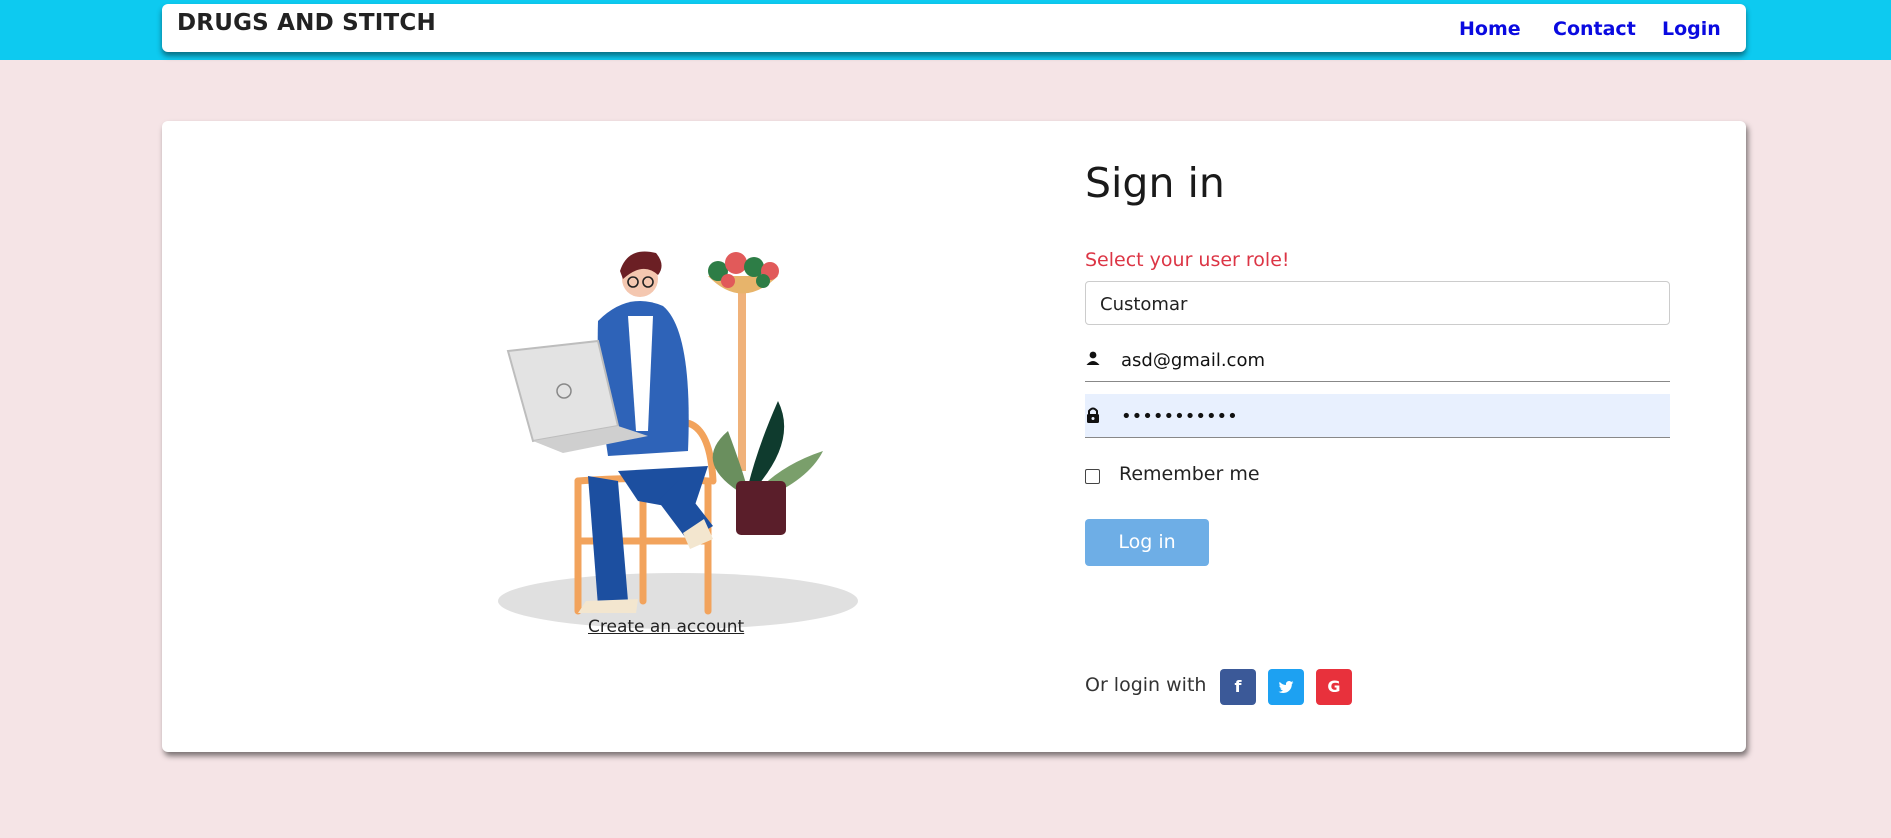  I want to click on twitter-icon, so click(1286, 687).